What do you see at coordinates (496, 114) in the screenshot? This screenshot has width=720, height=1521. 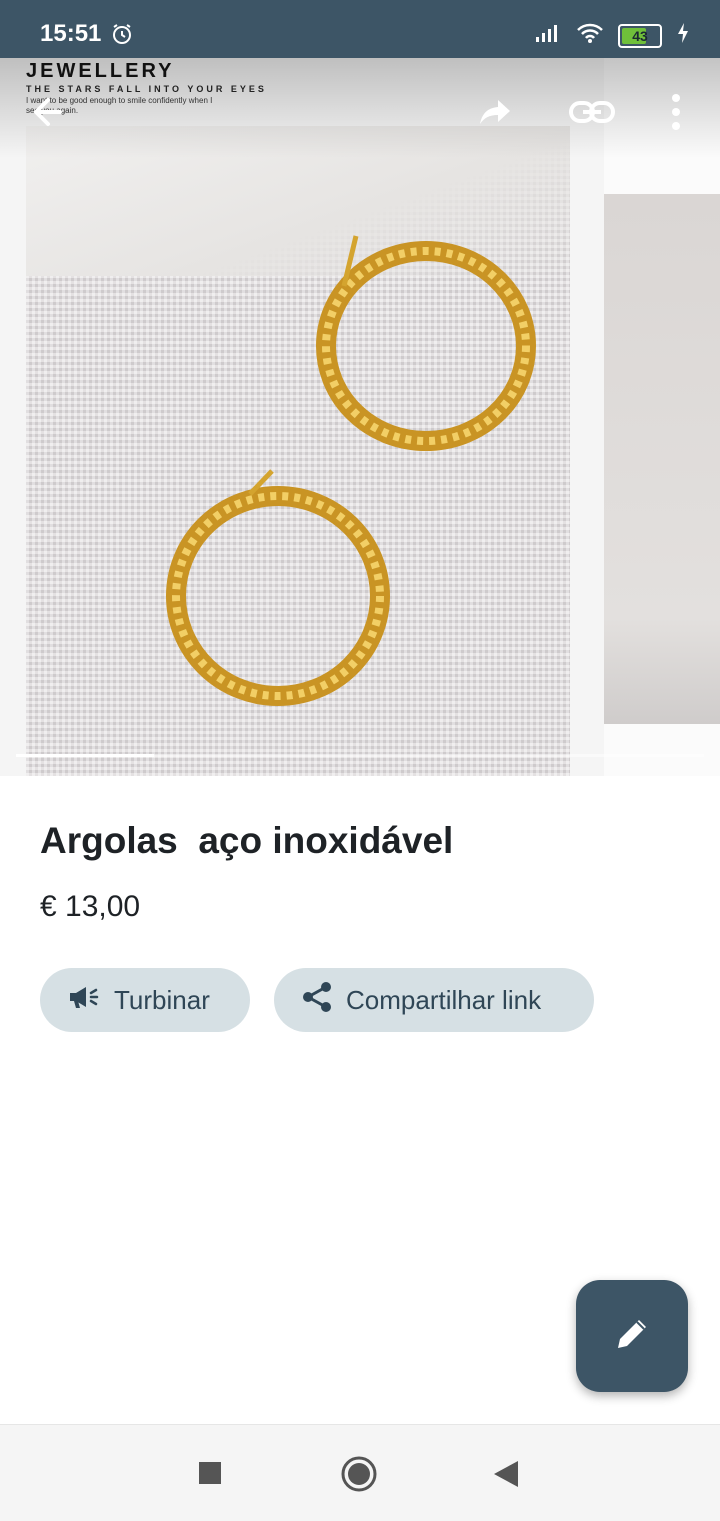 I see `share-forward-icon` at bounding box center [496, 114].